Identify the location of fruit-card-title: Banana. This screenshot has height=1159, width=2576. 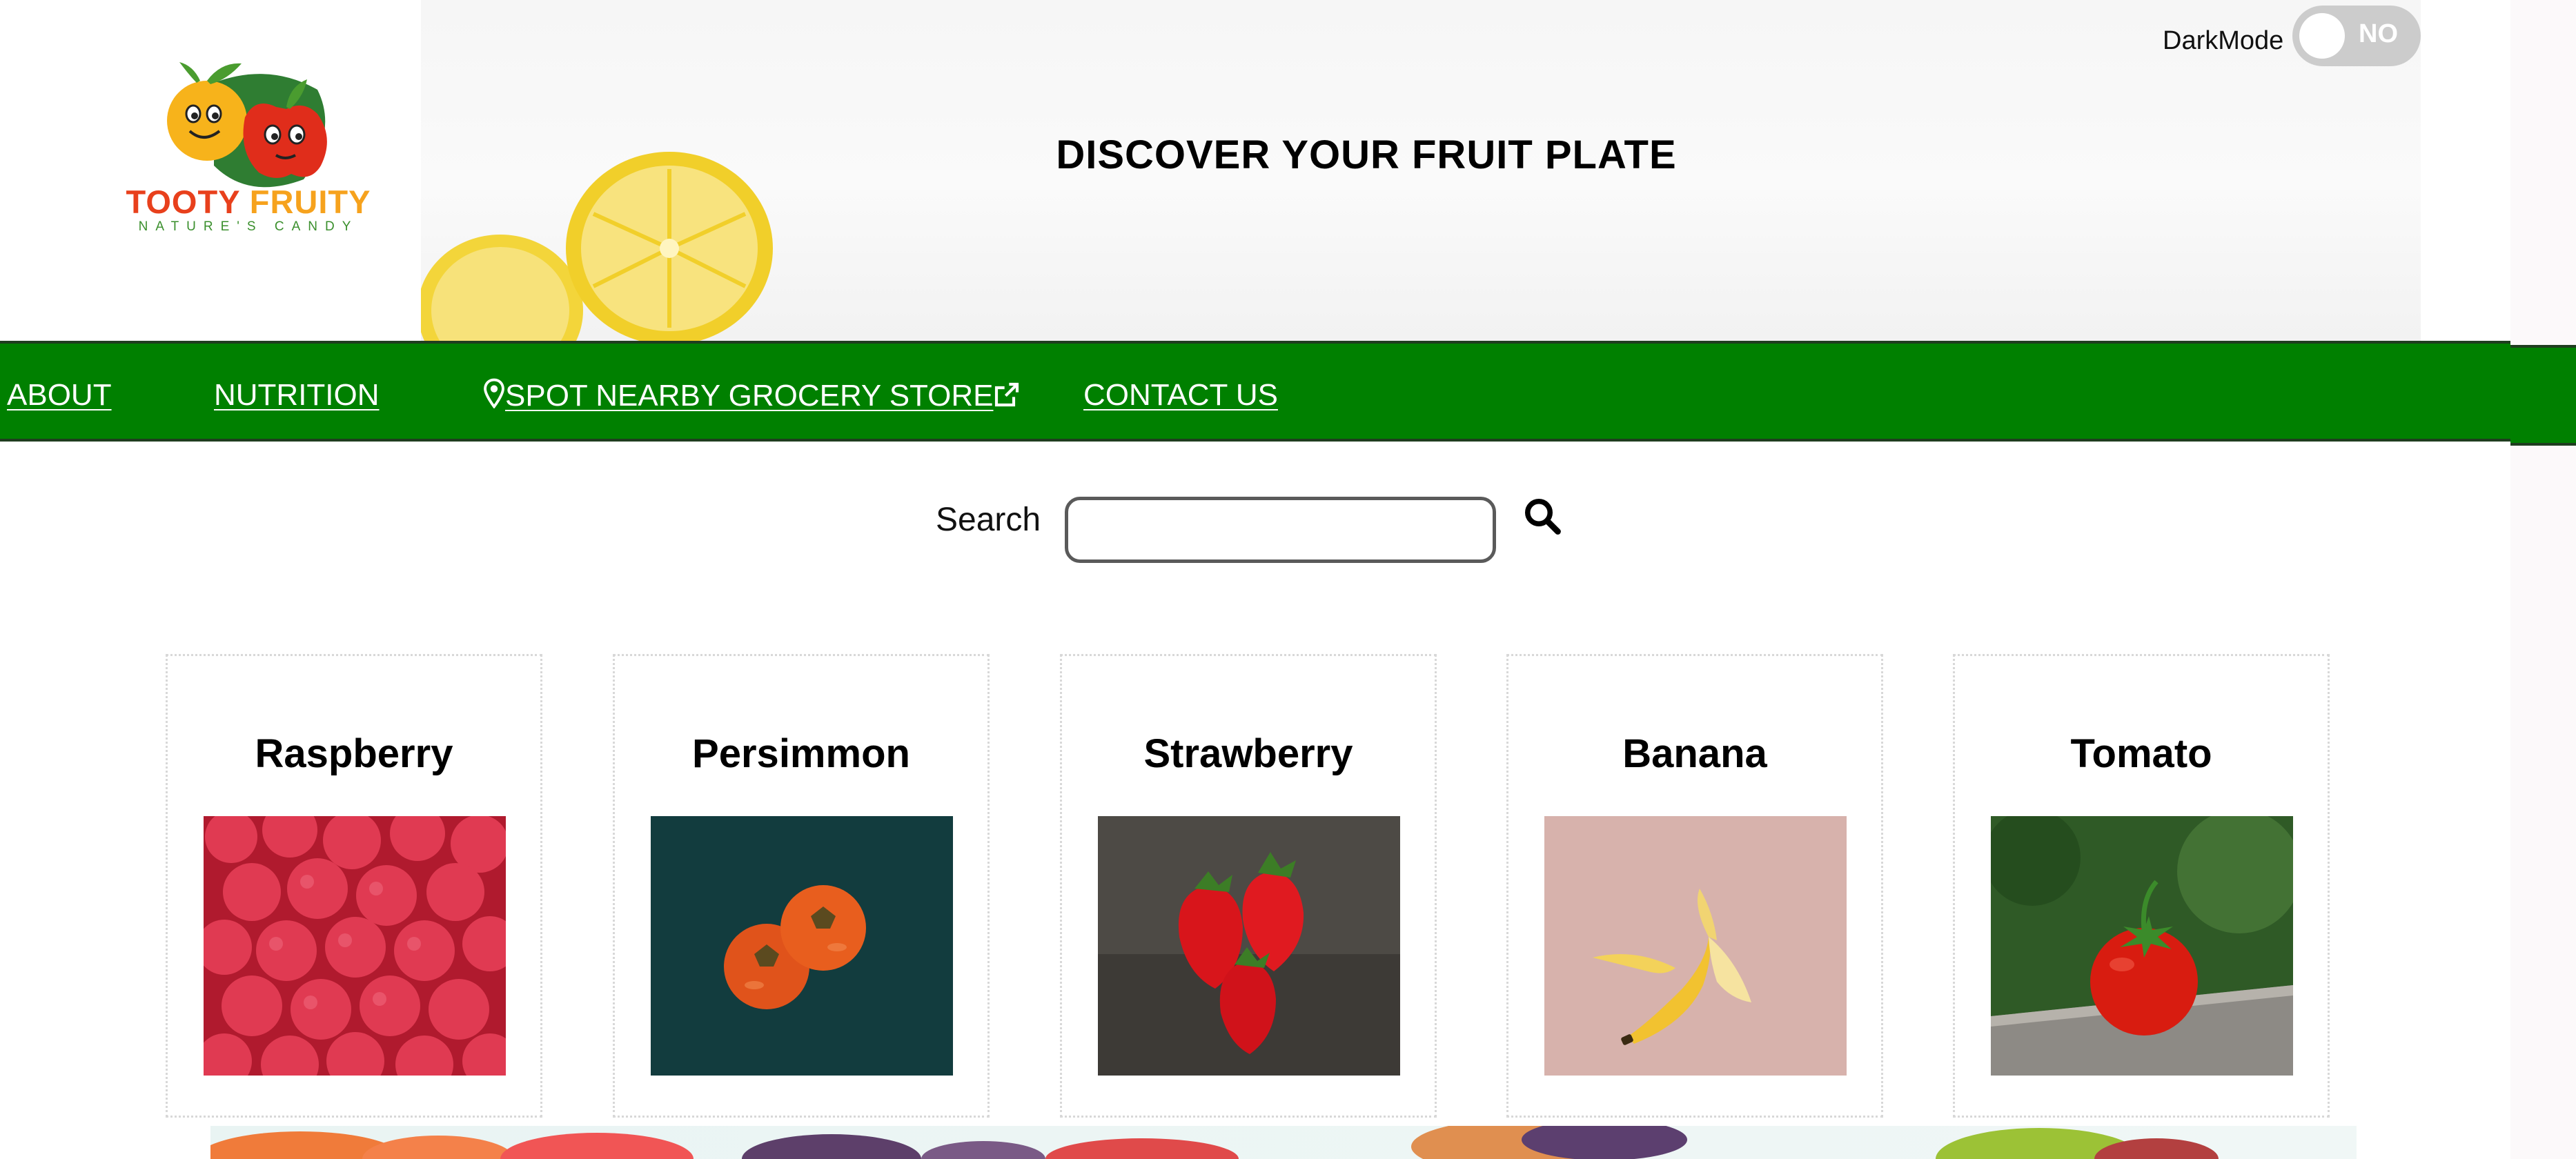
(1694, 753).